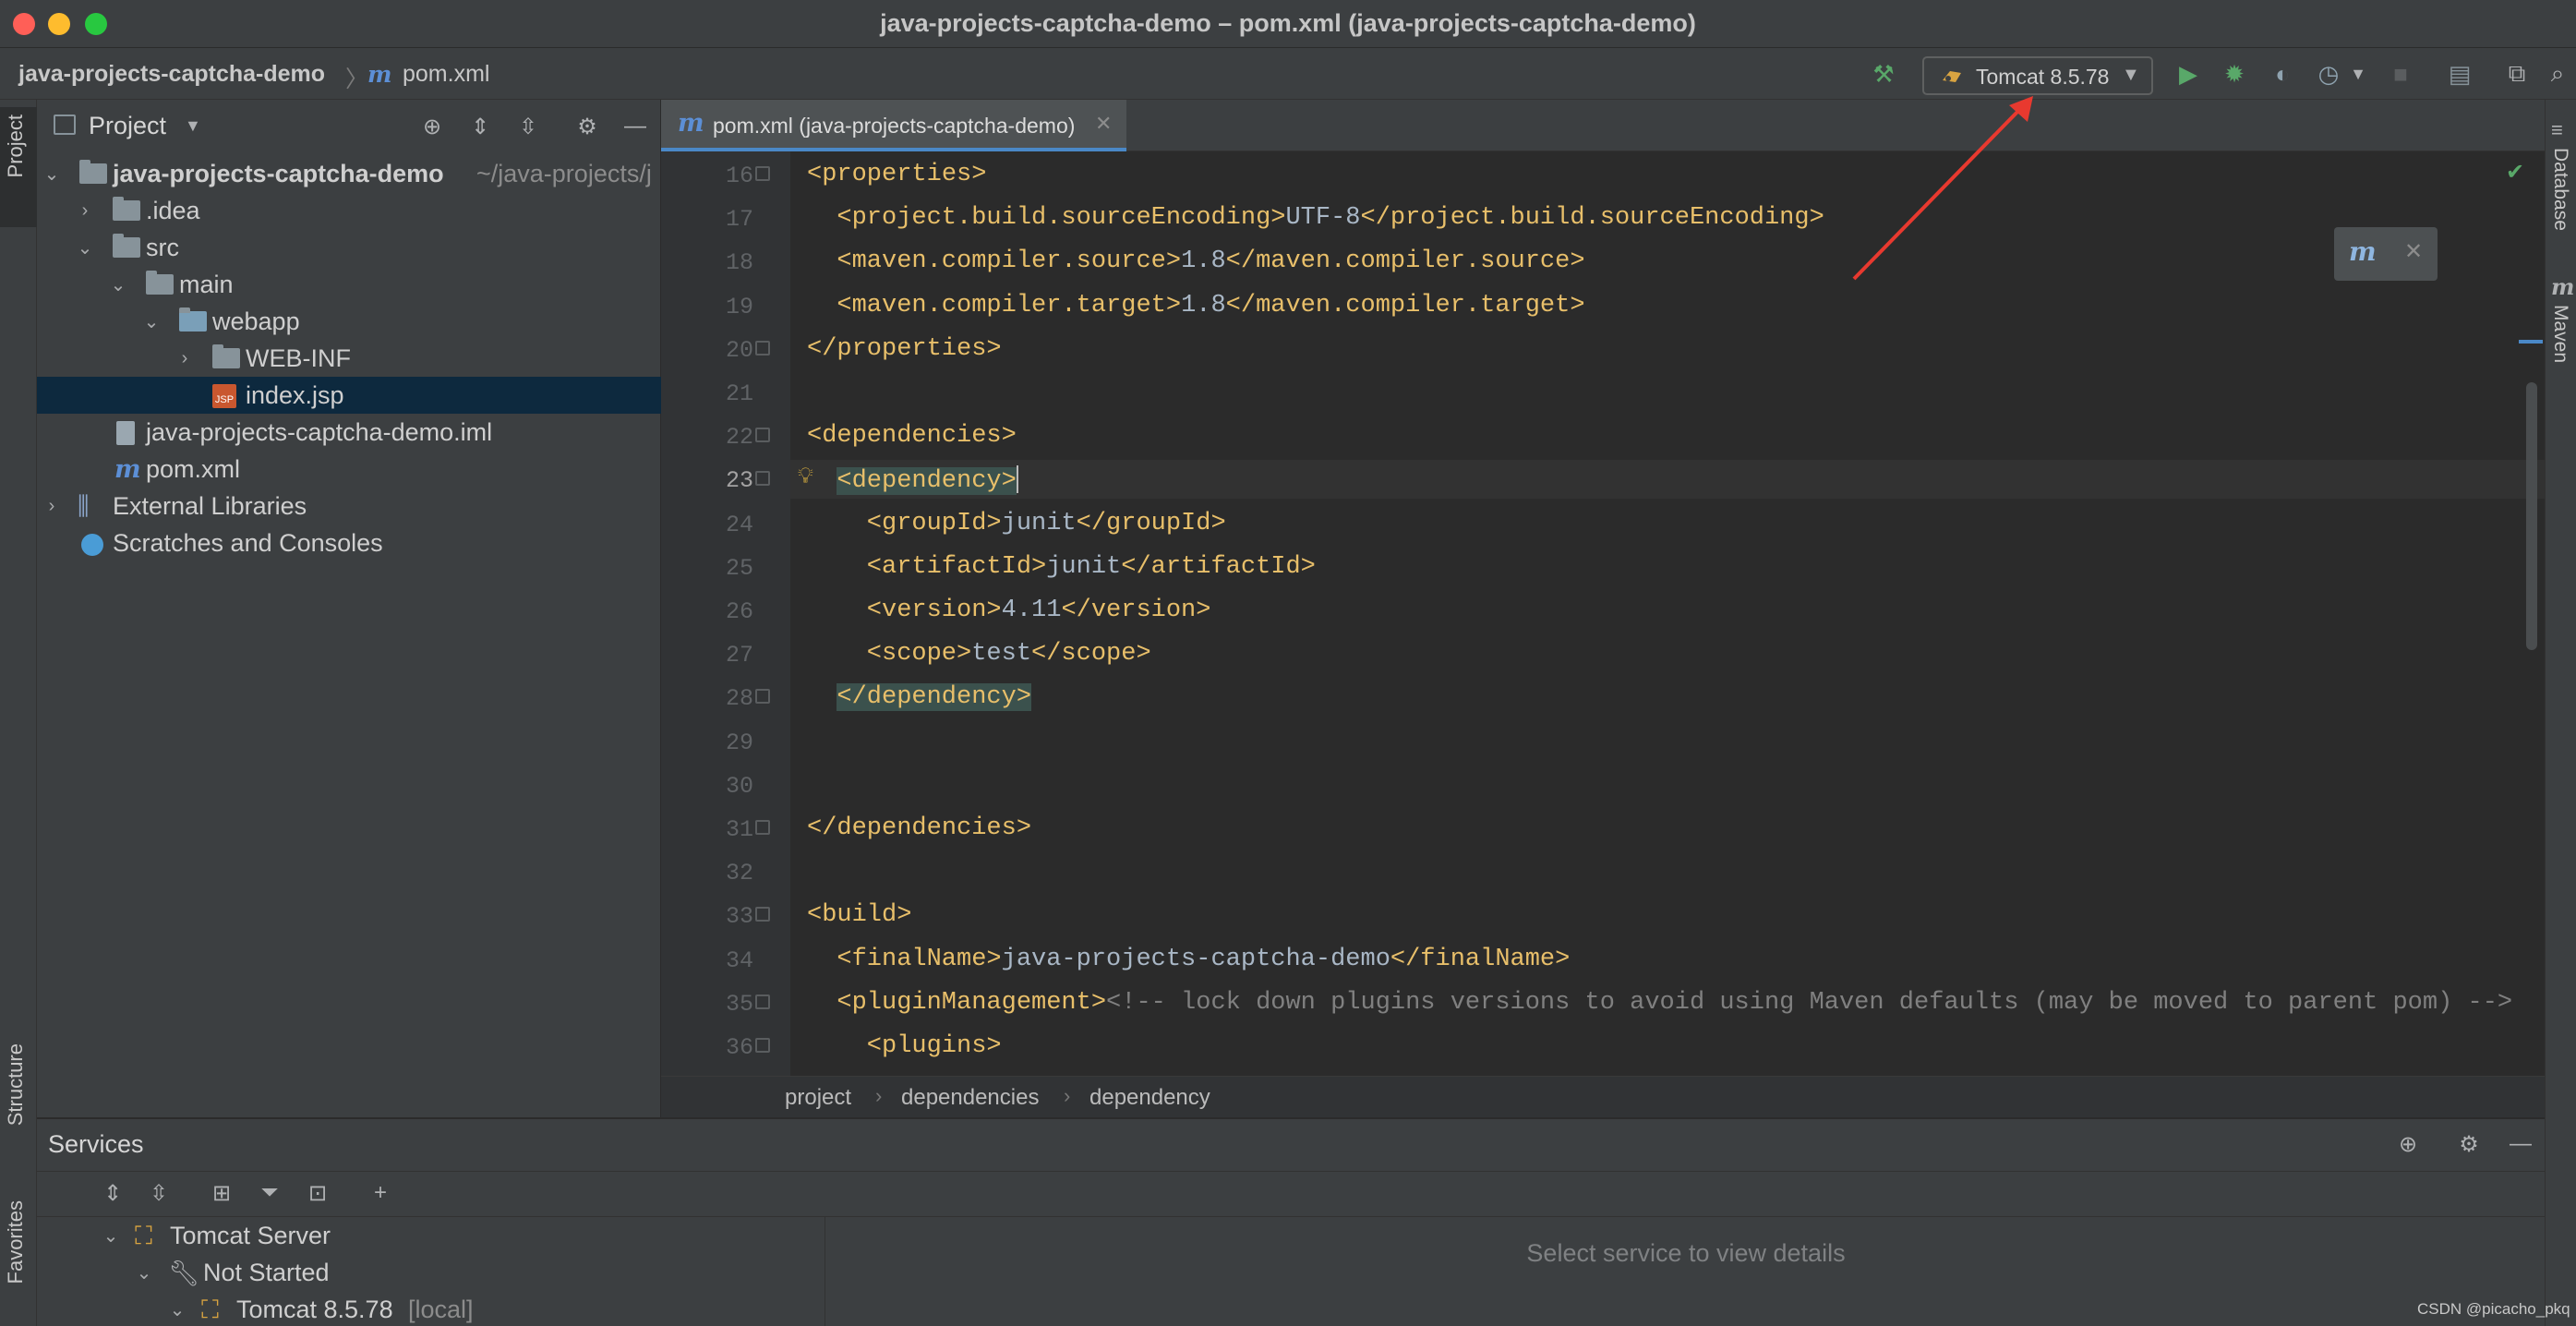  I want to click on code-line: <scope>test</scope>, so click(1009, 654).